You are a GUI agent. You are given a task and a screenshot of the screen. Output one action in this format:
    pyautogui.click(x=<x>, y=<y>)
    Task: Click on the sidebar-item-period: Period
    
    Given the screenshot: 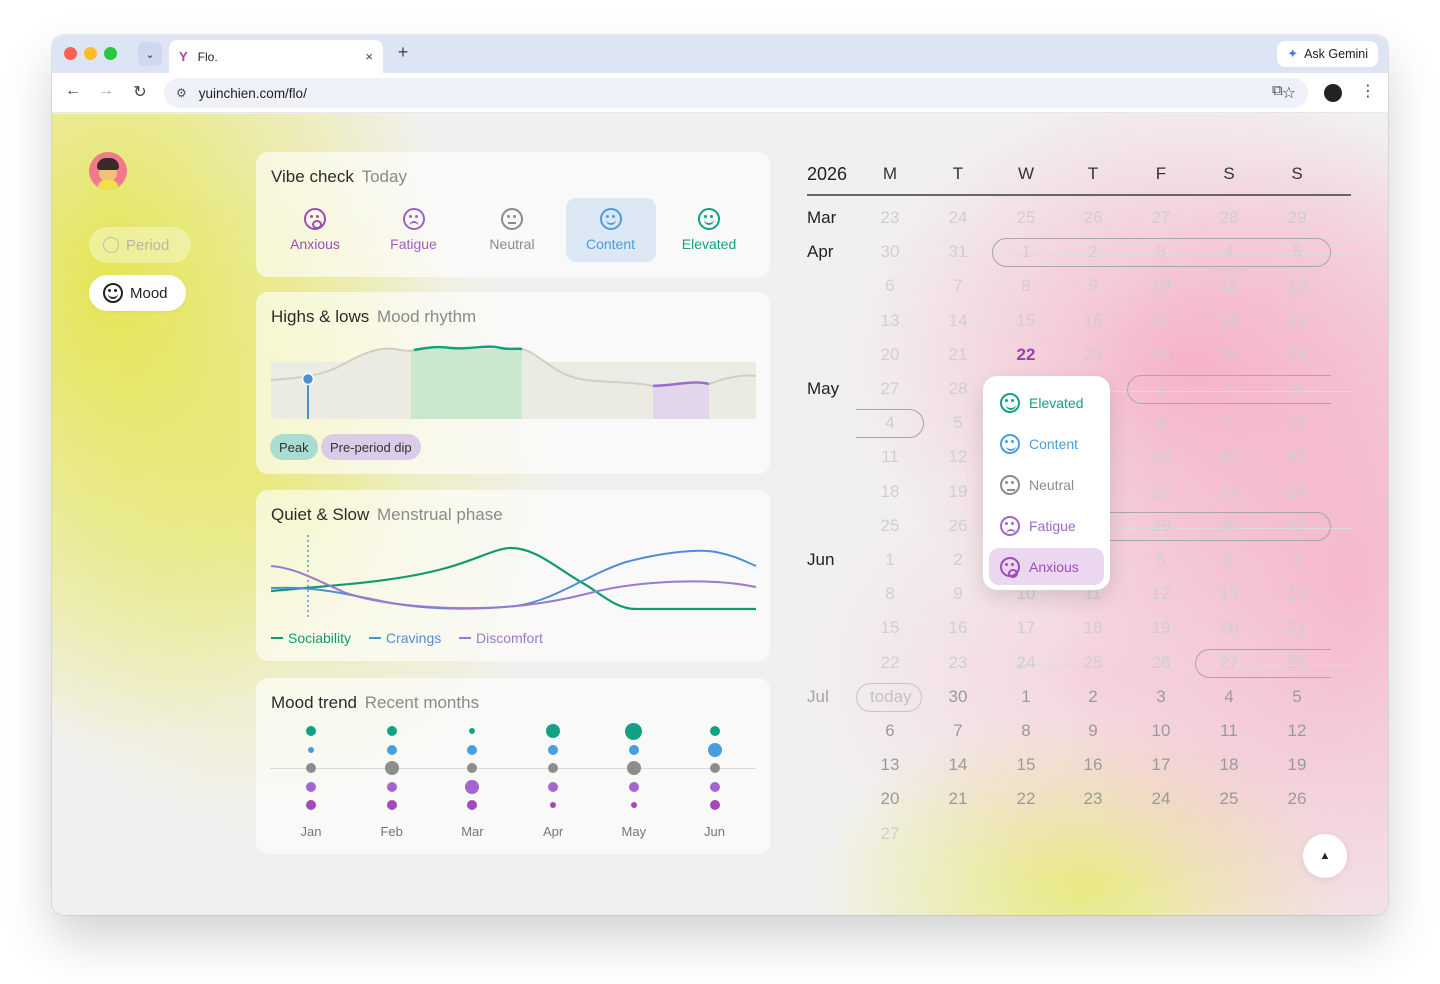 What is the action you would take?
    pyautogui.click(x=140, y=245)
    